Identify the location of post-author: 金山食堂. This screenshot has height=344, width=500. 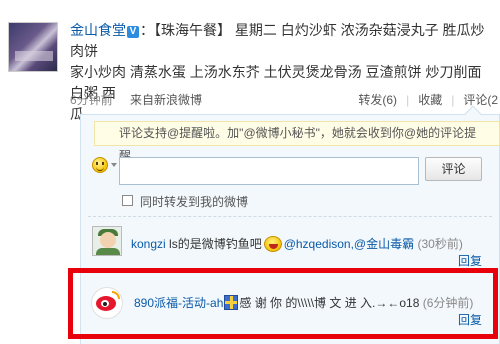
(98, 30).